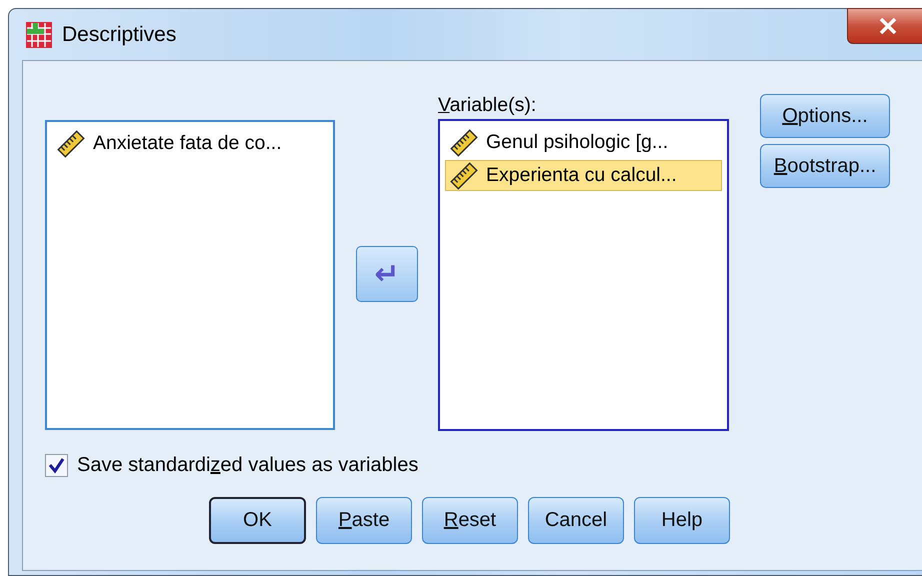 The image size is (922, 576). Describe the element at coordinates (119, 34) in the screenshot. I see `window-title: Descriptives` at that location.